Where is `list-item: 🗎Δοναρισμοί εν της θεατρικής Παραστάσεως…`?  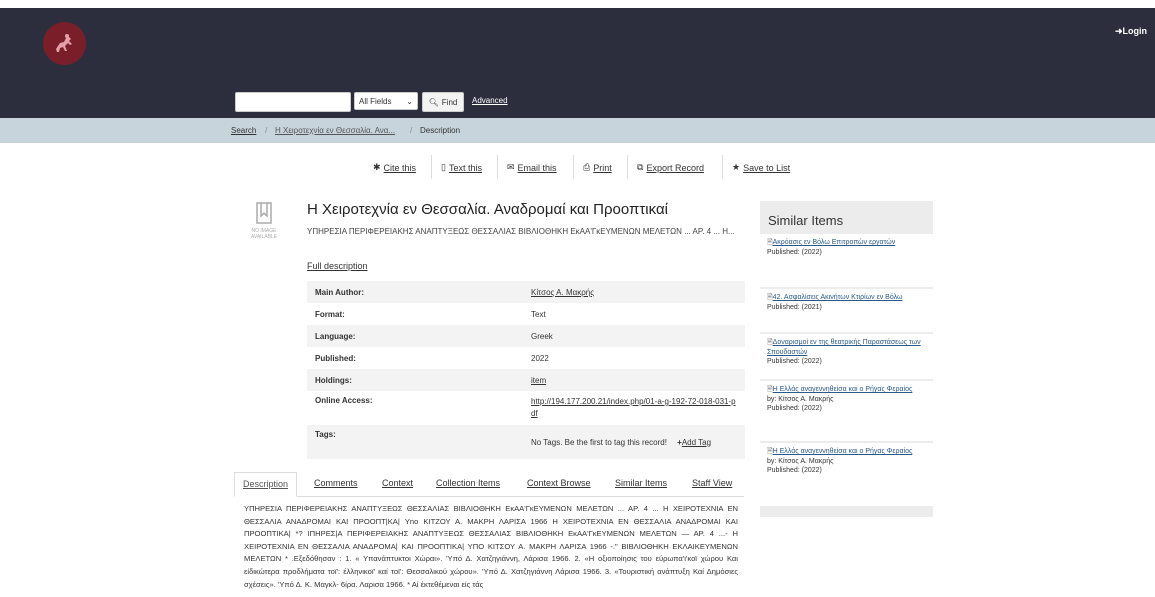 list-item: 🗎Δοναρισμοί εν της θεατρικής Παραστάσεως… is located at coordinates (846, 357).